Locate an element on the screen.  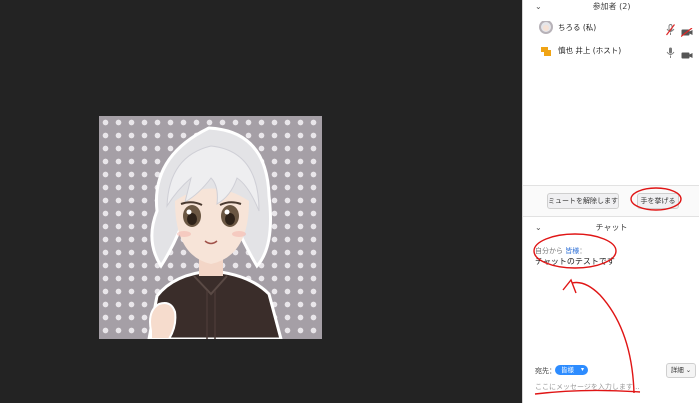
dropdown-arrow-icon: ▾ is located at coordinates (582, 369).